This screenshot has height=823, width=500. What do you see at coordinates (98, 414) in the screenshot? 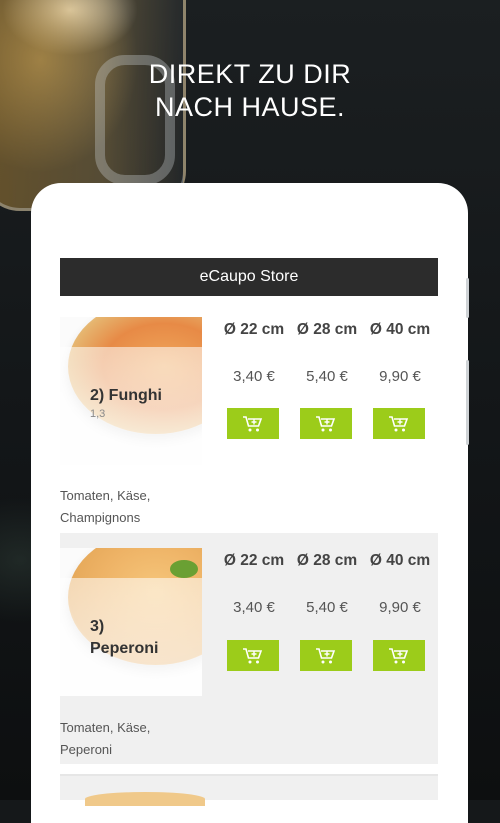
I see `product-code: 1,3` at bounding box center [98, 414].